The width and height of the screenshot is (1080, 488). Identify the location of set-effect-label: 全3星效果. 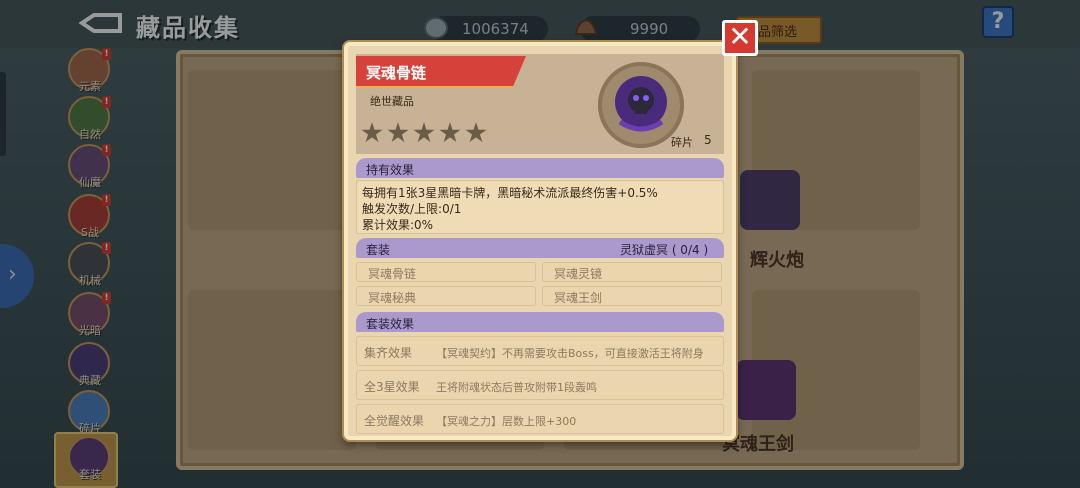
(392, 387).